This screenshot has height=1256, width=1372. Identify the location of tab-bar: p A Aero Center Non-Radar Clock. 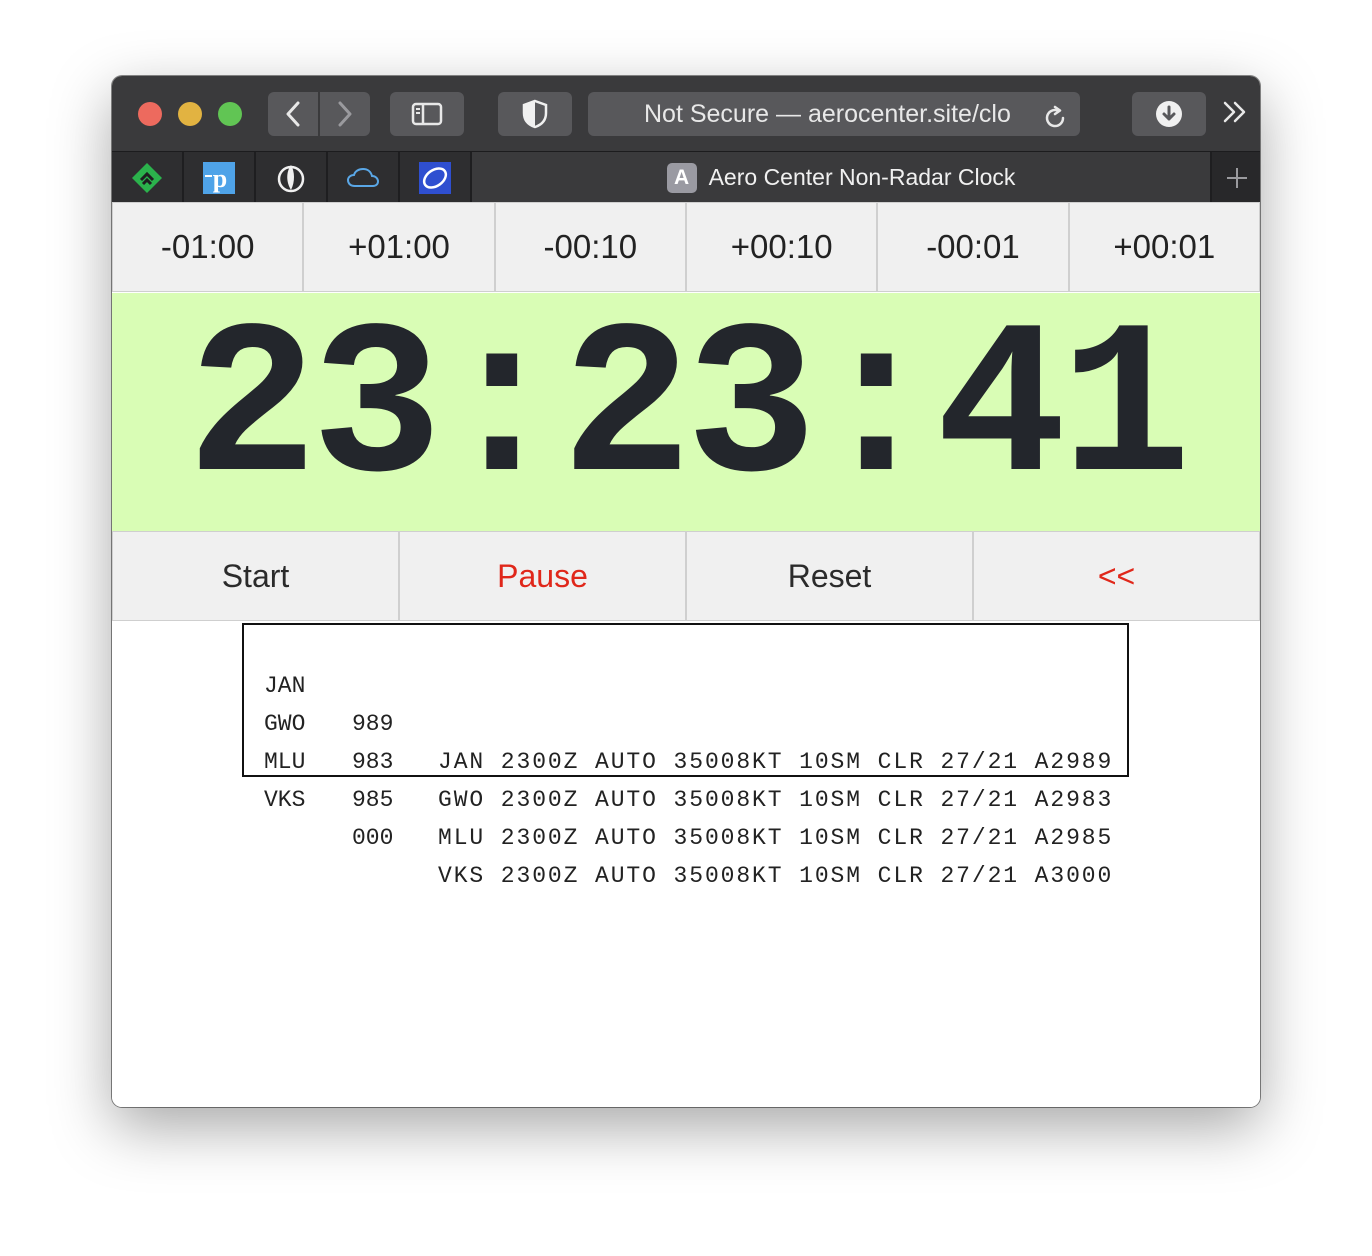
(686, 177).